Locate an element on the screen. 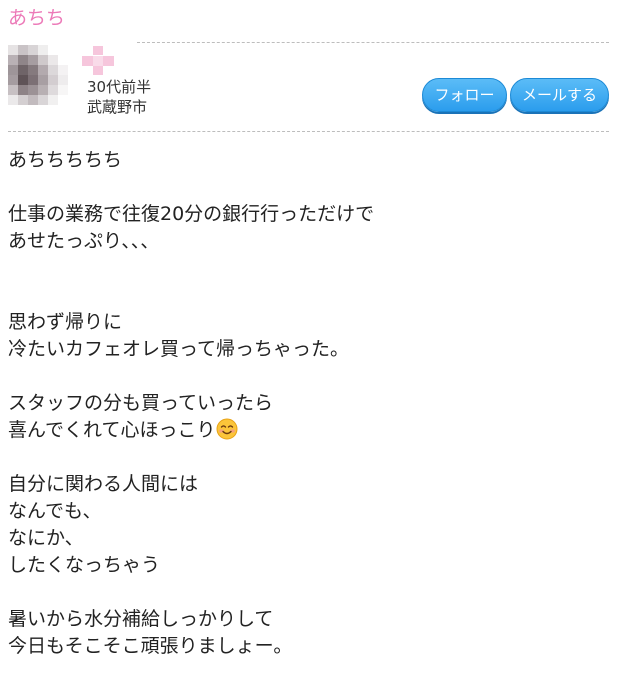 Image resolution: width=622 pixels, height=681 pixels. profile-area: 武蔵野市 is located at coordinates (117, 107).